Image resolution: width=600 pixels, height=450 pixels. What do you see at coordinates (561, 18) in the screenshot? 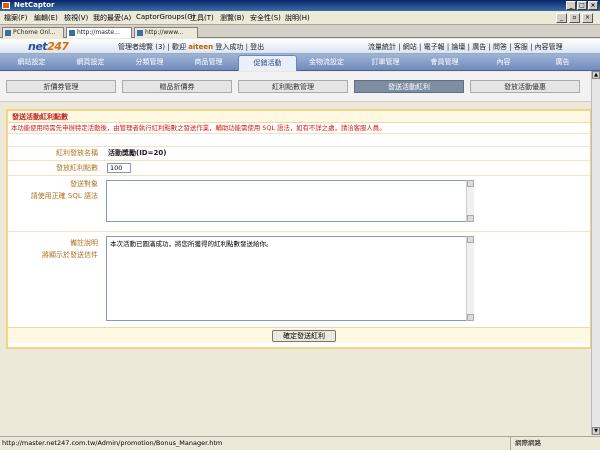
I see `doc-minimize-icon: _` at bounding box center [561, 18].